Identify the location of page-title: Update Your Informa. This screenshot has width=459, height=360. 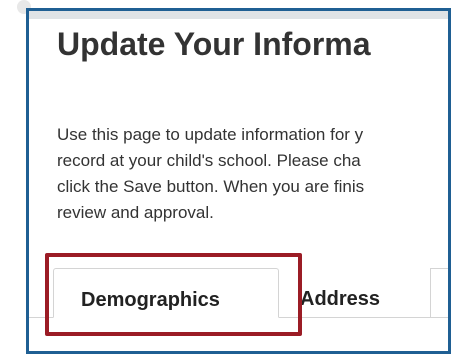
(214, 44).